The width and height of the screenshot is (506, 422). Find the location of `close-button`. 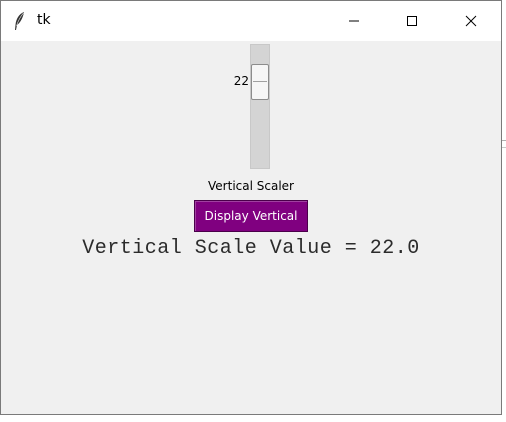

close-button is located at coordinates (471, 21).